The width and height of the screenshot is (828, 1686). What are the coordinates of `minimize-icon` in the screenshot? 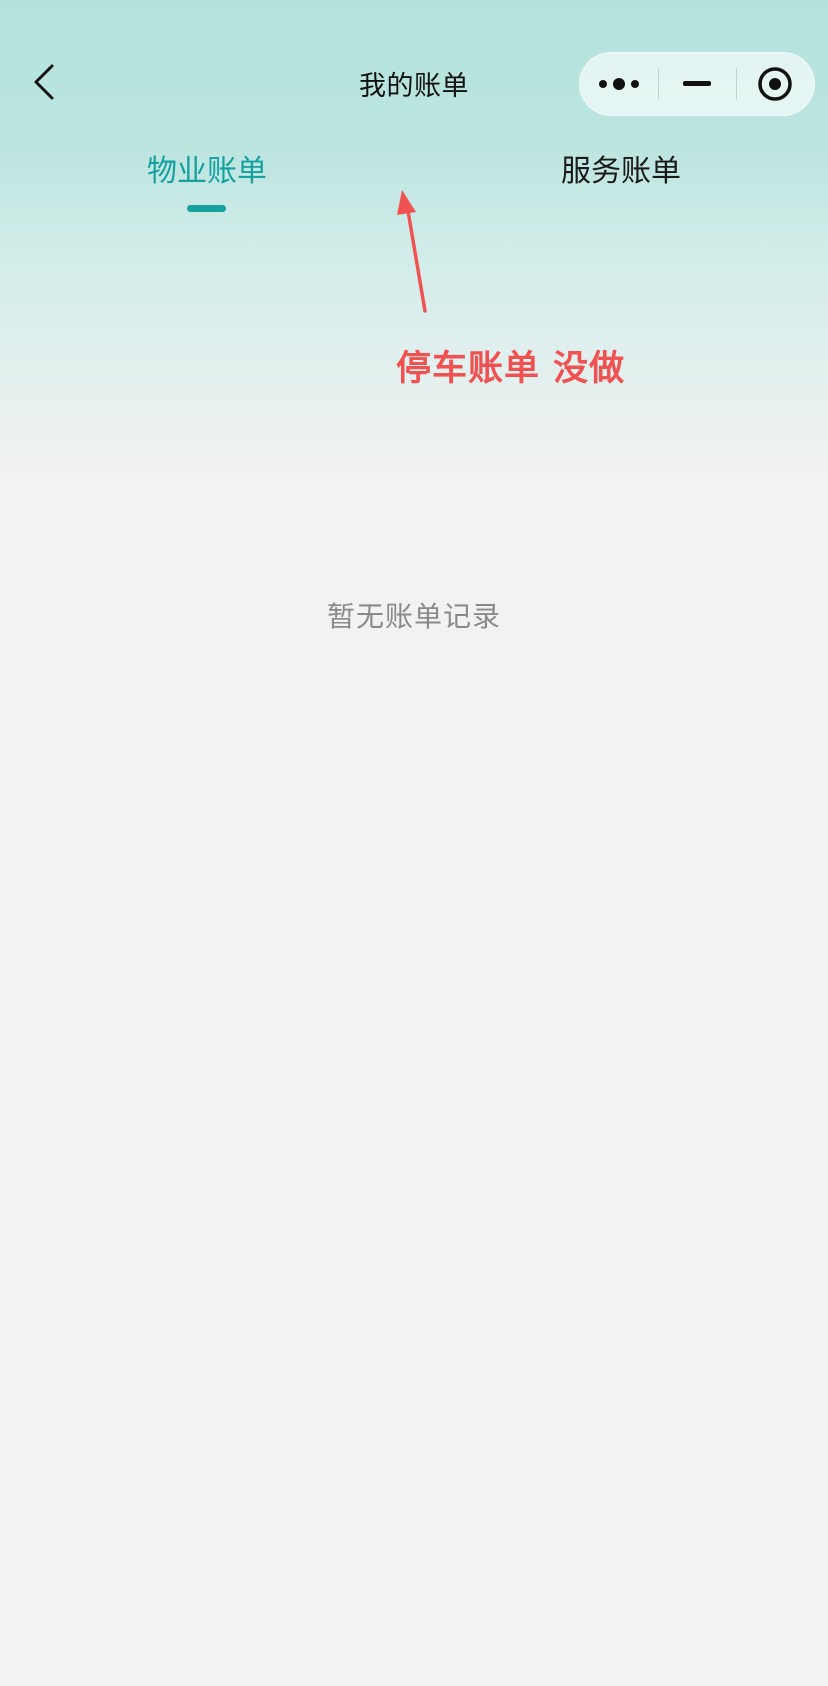 It's located at (697, 83).